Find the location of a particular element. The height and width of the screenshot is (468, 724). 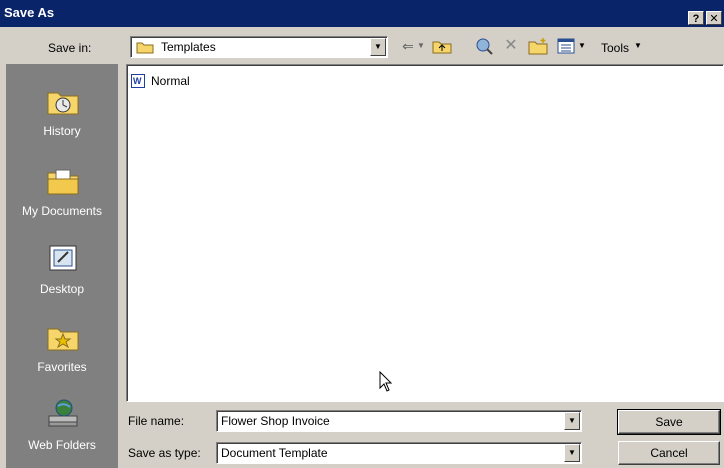

place-favorites: Favorites is located at coordinates (62, 349).